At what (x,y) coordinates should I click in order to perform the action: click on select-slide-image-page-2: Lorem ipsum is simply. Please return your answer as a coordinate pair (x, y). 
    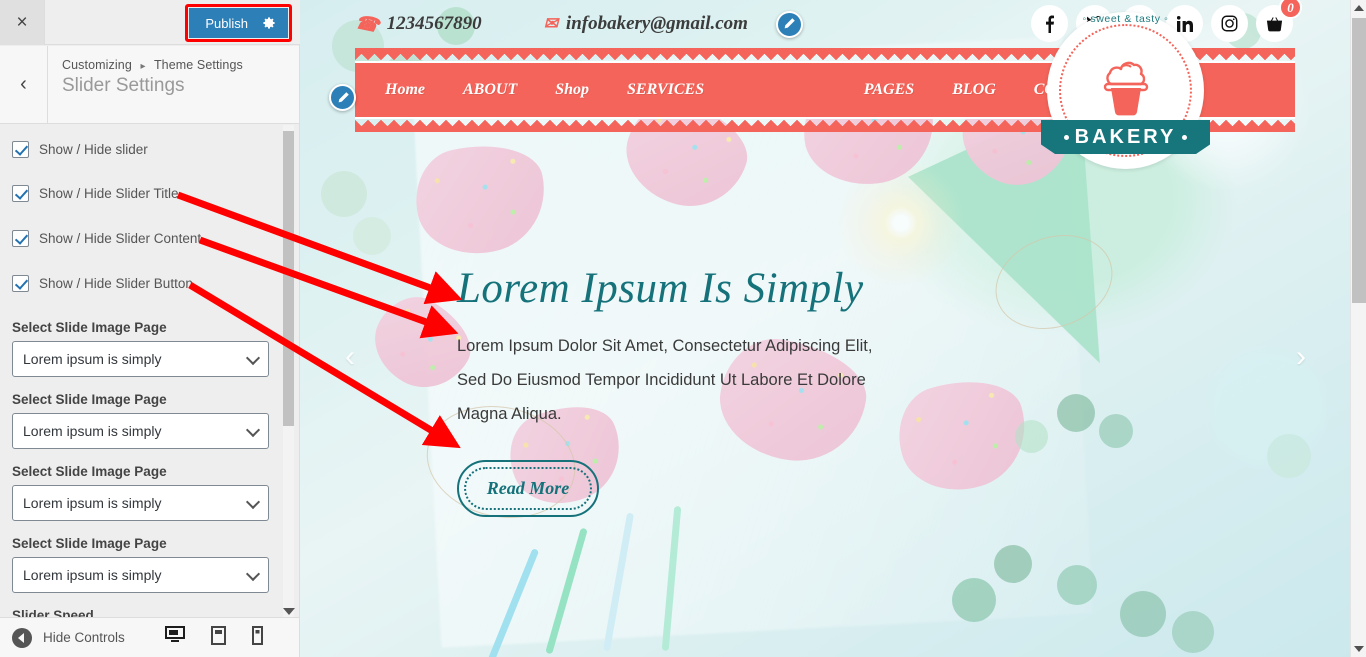
    Looking at the image, I should click on (140, 431).